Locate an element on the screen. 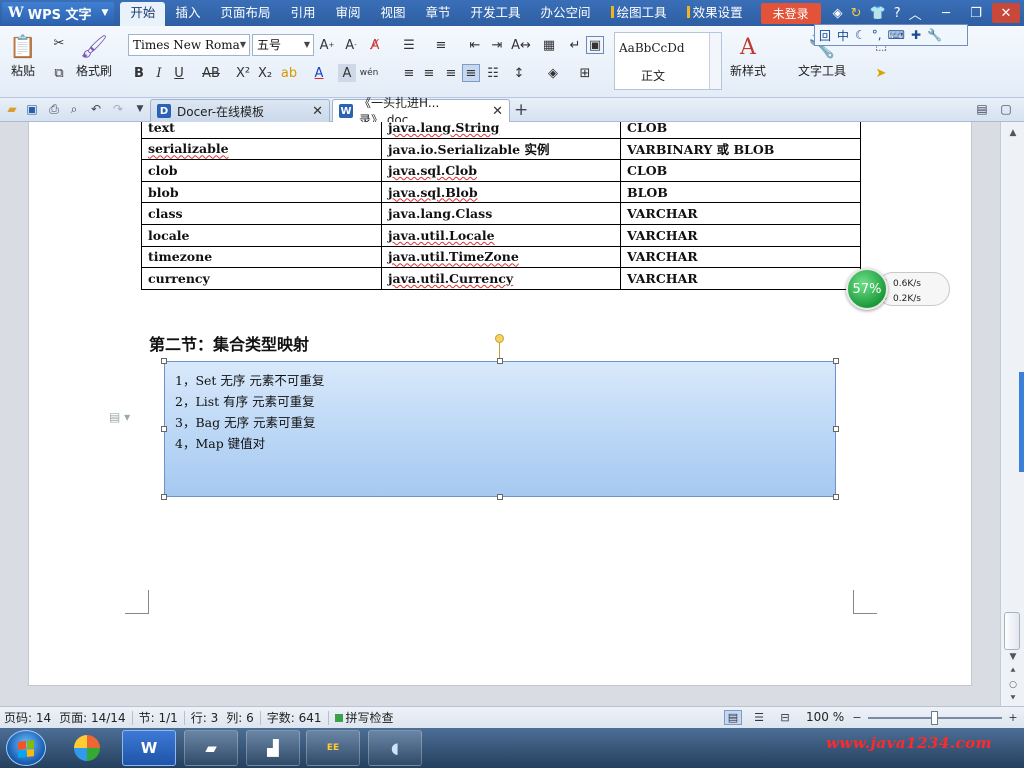 This screenshot has height=768, width=1024. italic-icon: I is located at coordinates (159, 73).